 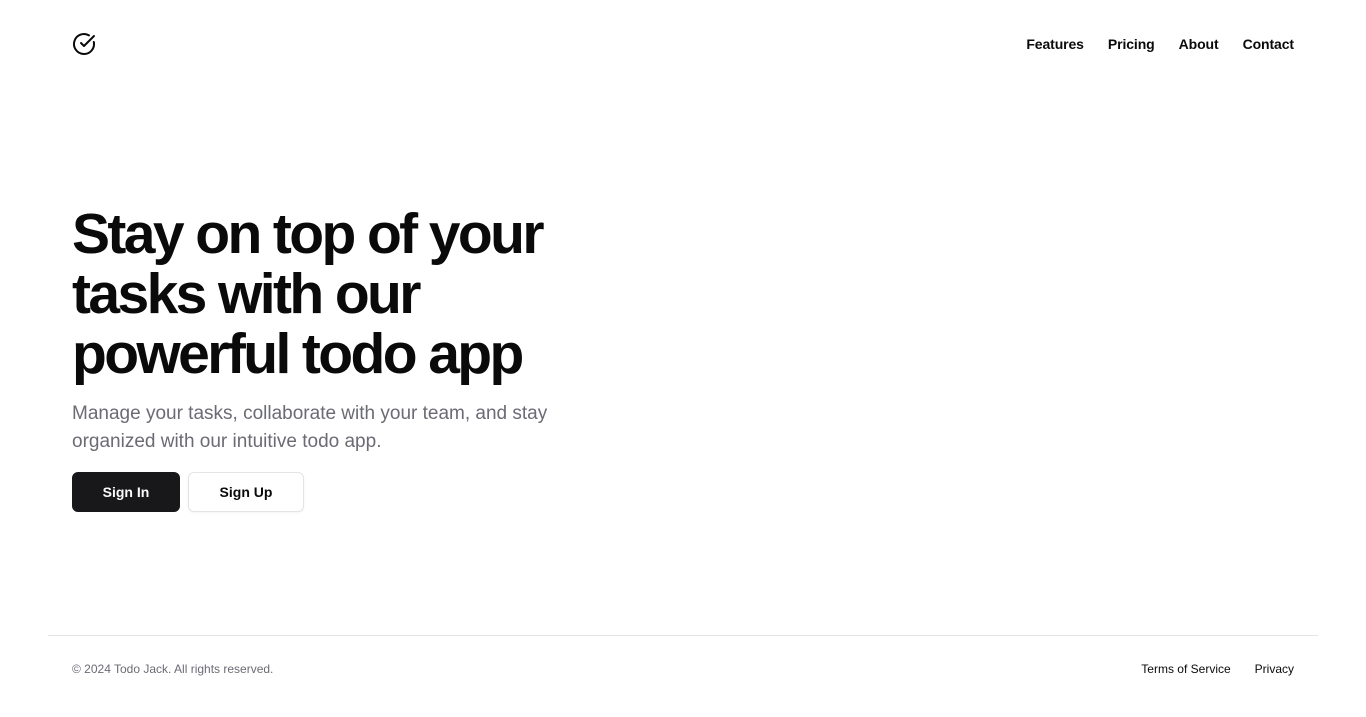 I want to click on sign-in-button: Sign In, so click(x=126, y=492).